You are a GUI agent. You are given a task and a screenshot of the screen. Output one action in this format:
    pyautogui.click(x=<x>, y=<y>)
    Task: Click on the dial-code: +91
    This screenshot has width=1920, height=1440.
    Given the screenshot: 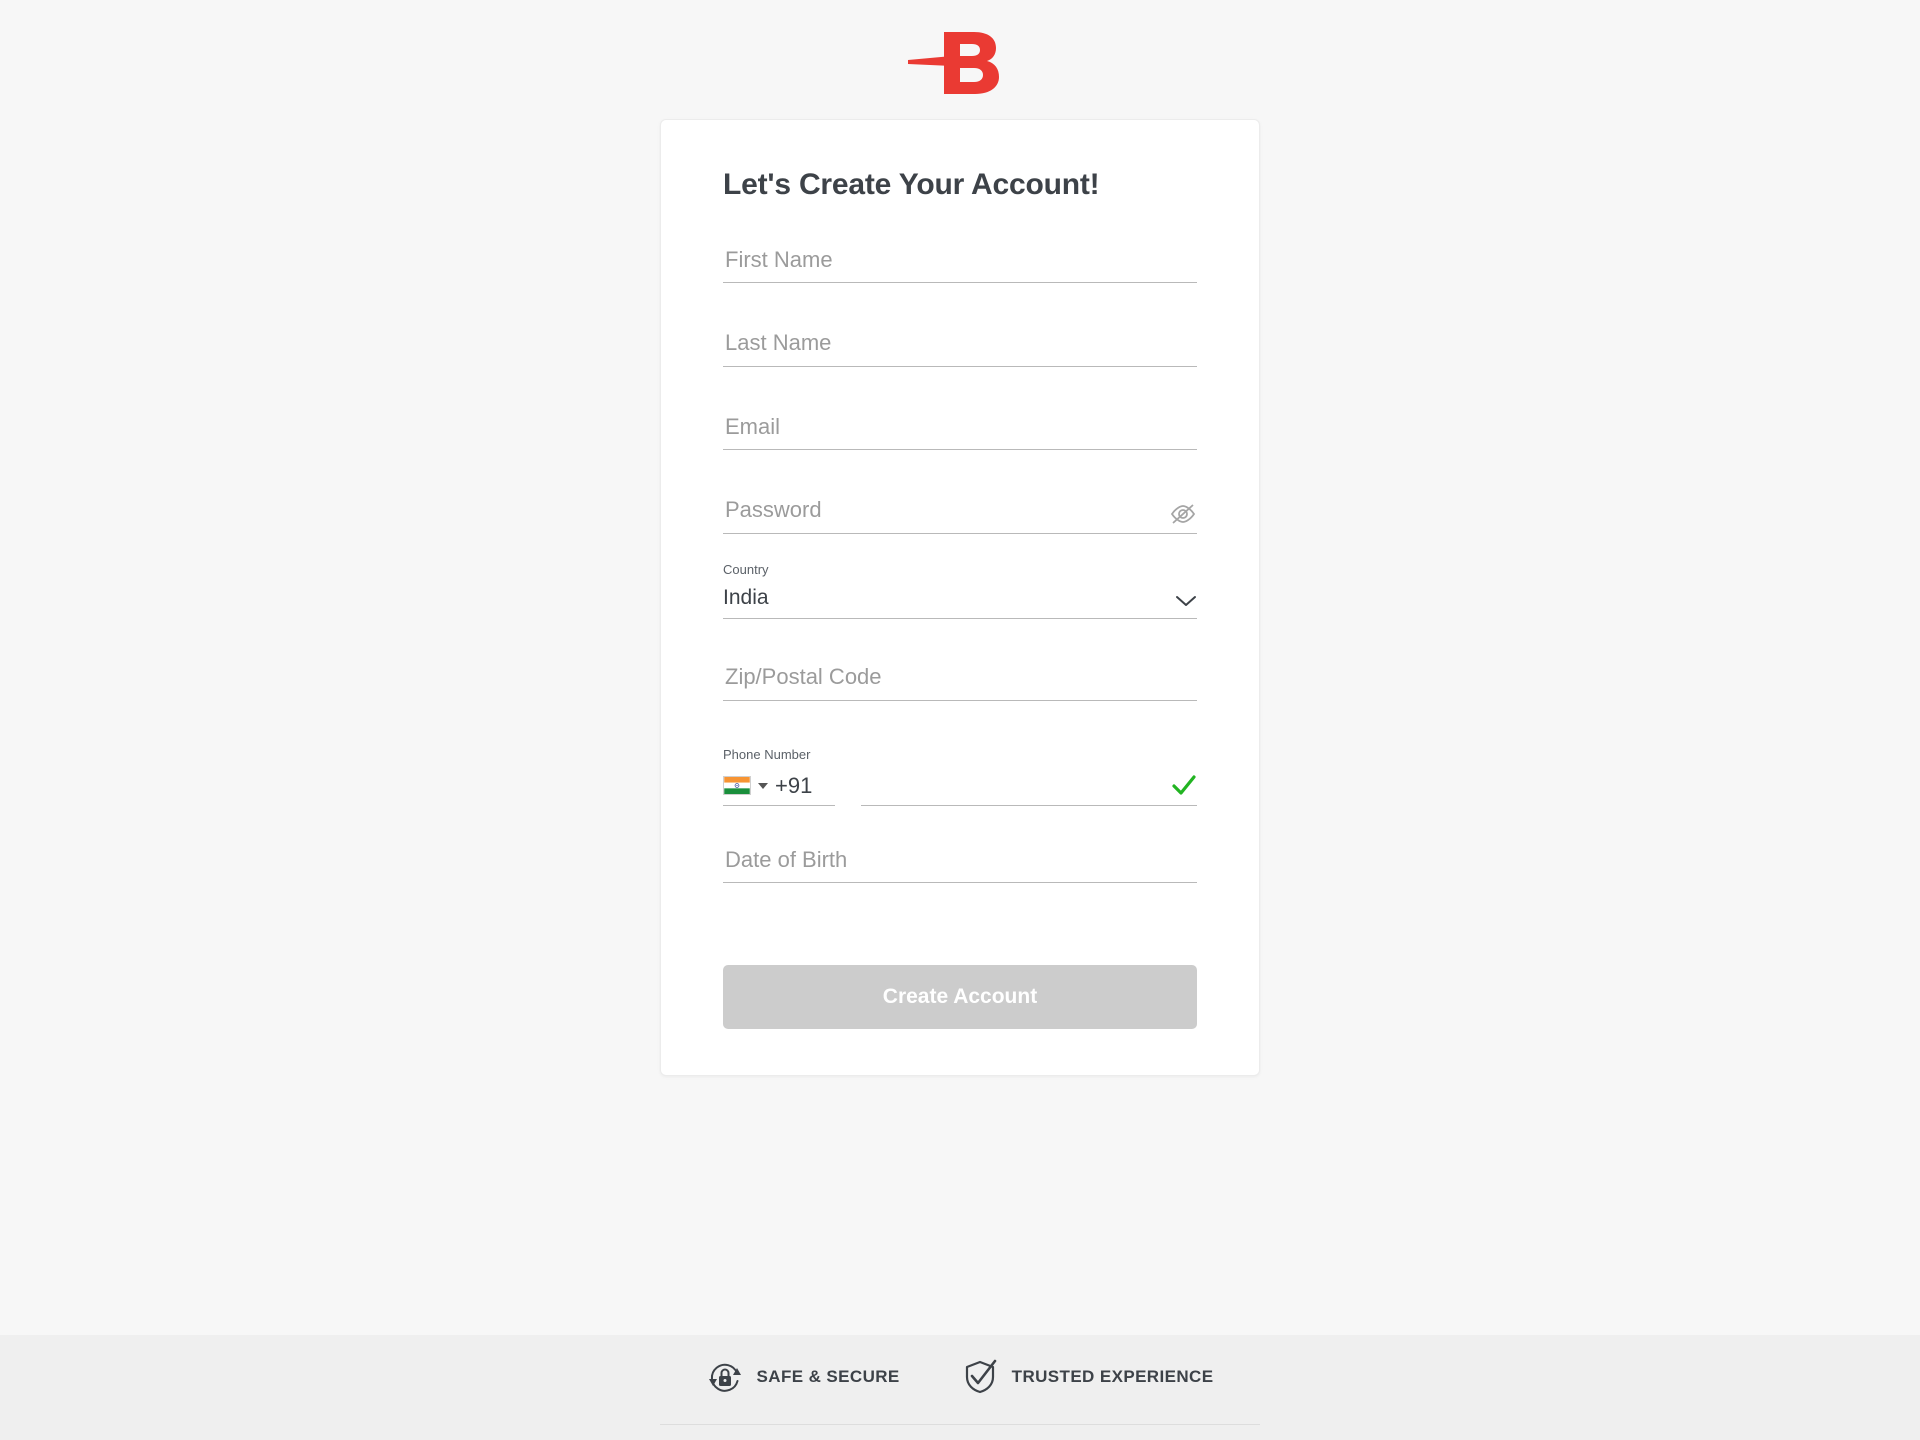 What is the action you would take?
    pyautogui.click(x=794, y=785)
    